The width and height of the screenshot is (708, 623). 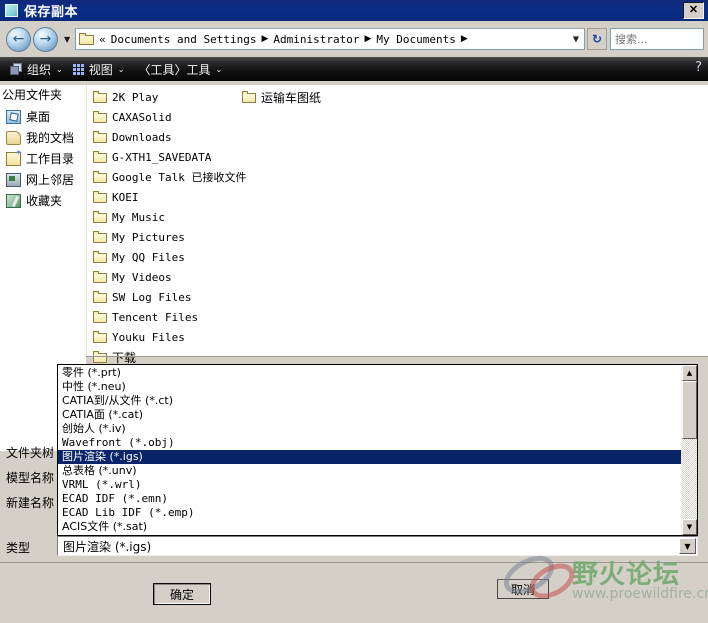 I want to click on list-item-label: My Videos, so click(x=142, y=277).